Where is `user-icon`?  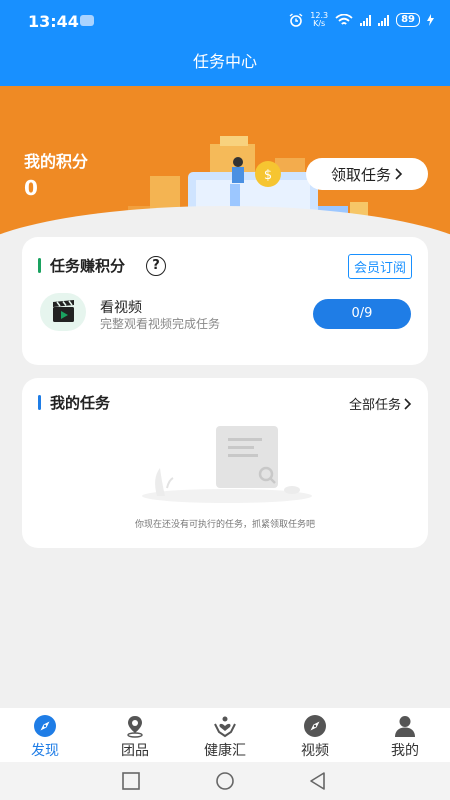
user-icon is located at coordinates (405, 726).